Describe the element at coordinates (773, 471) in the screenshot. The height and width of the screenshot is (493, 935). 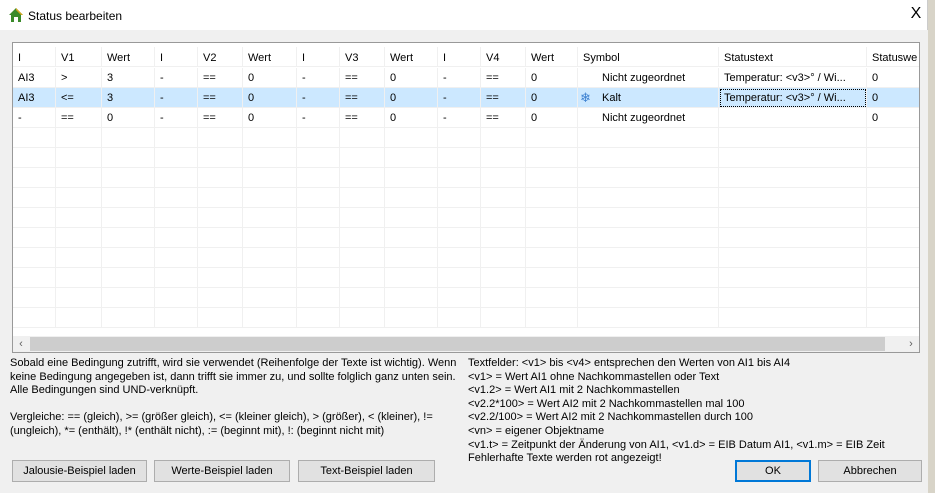
I see `ok-button: OK` at that location.